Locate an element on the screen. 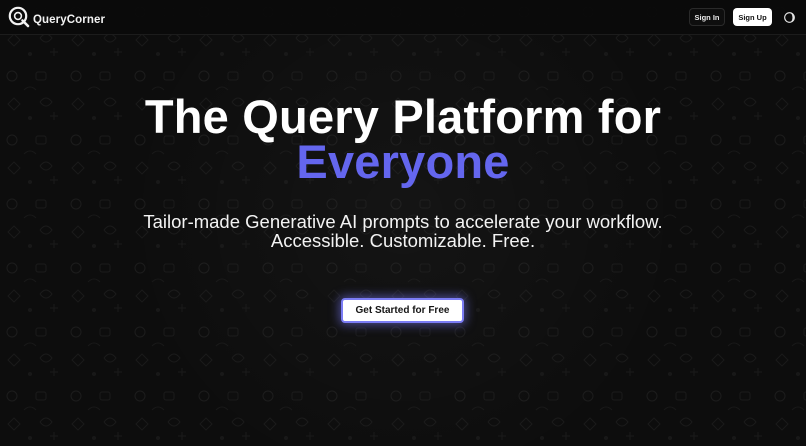  get-started-button: Get Started for Free is located at coordinates (402, 310).